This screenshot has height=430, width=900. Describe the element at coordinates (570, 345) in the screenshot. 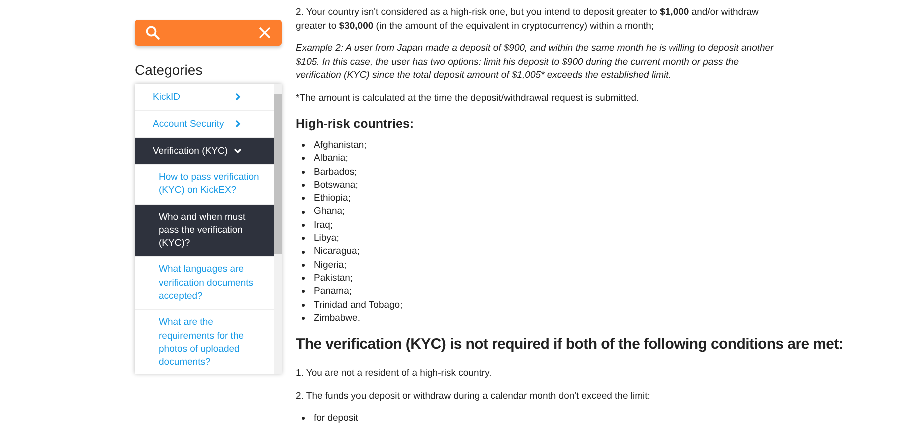

I see `section-heading: The verification (KYC) is not required if both of the following conditions are met:` at that location.